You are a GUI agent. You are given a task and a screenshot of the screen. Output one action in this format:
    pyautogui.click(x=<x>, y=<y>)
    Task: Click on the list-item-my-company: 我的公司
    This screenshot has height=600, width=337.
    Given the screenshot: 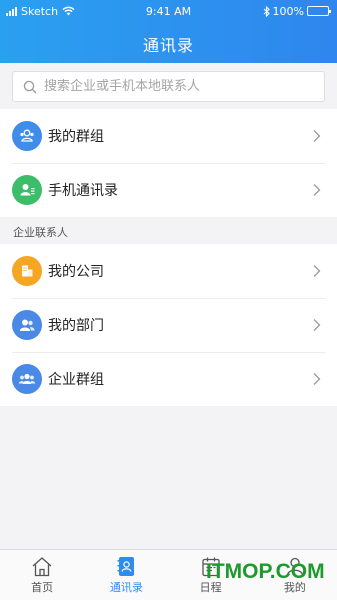 What is the action you would take?
    pyautogui.click(x=168, y=271)
    